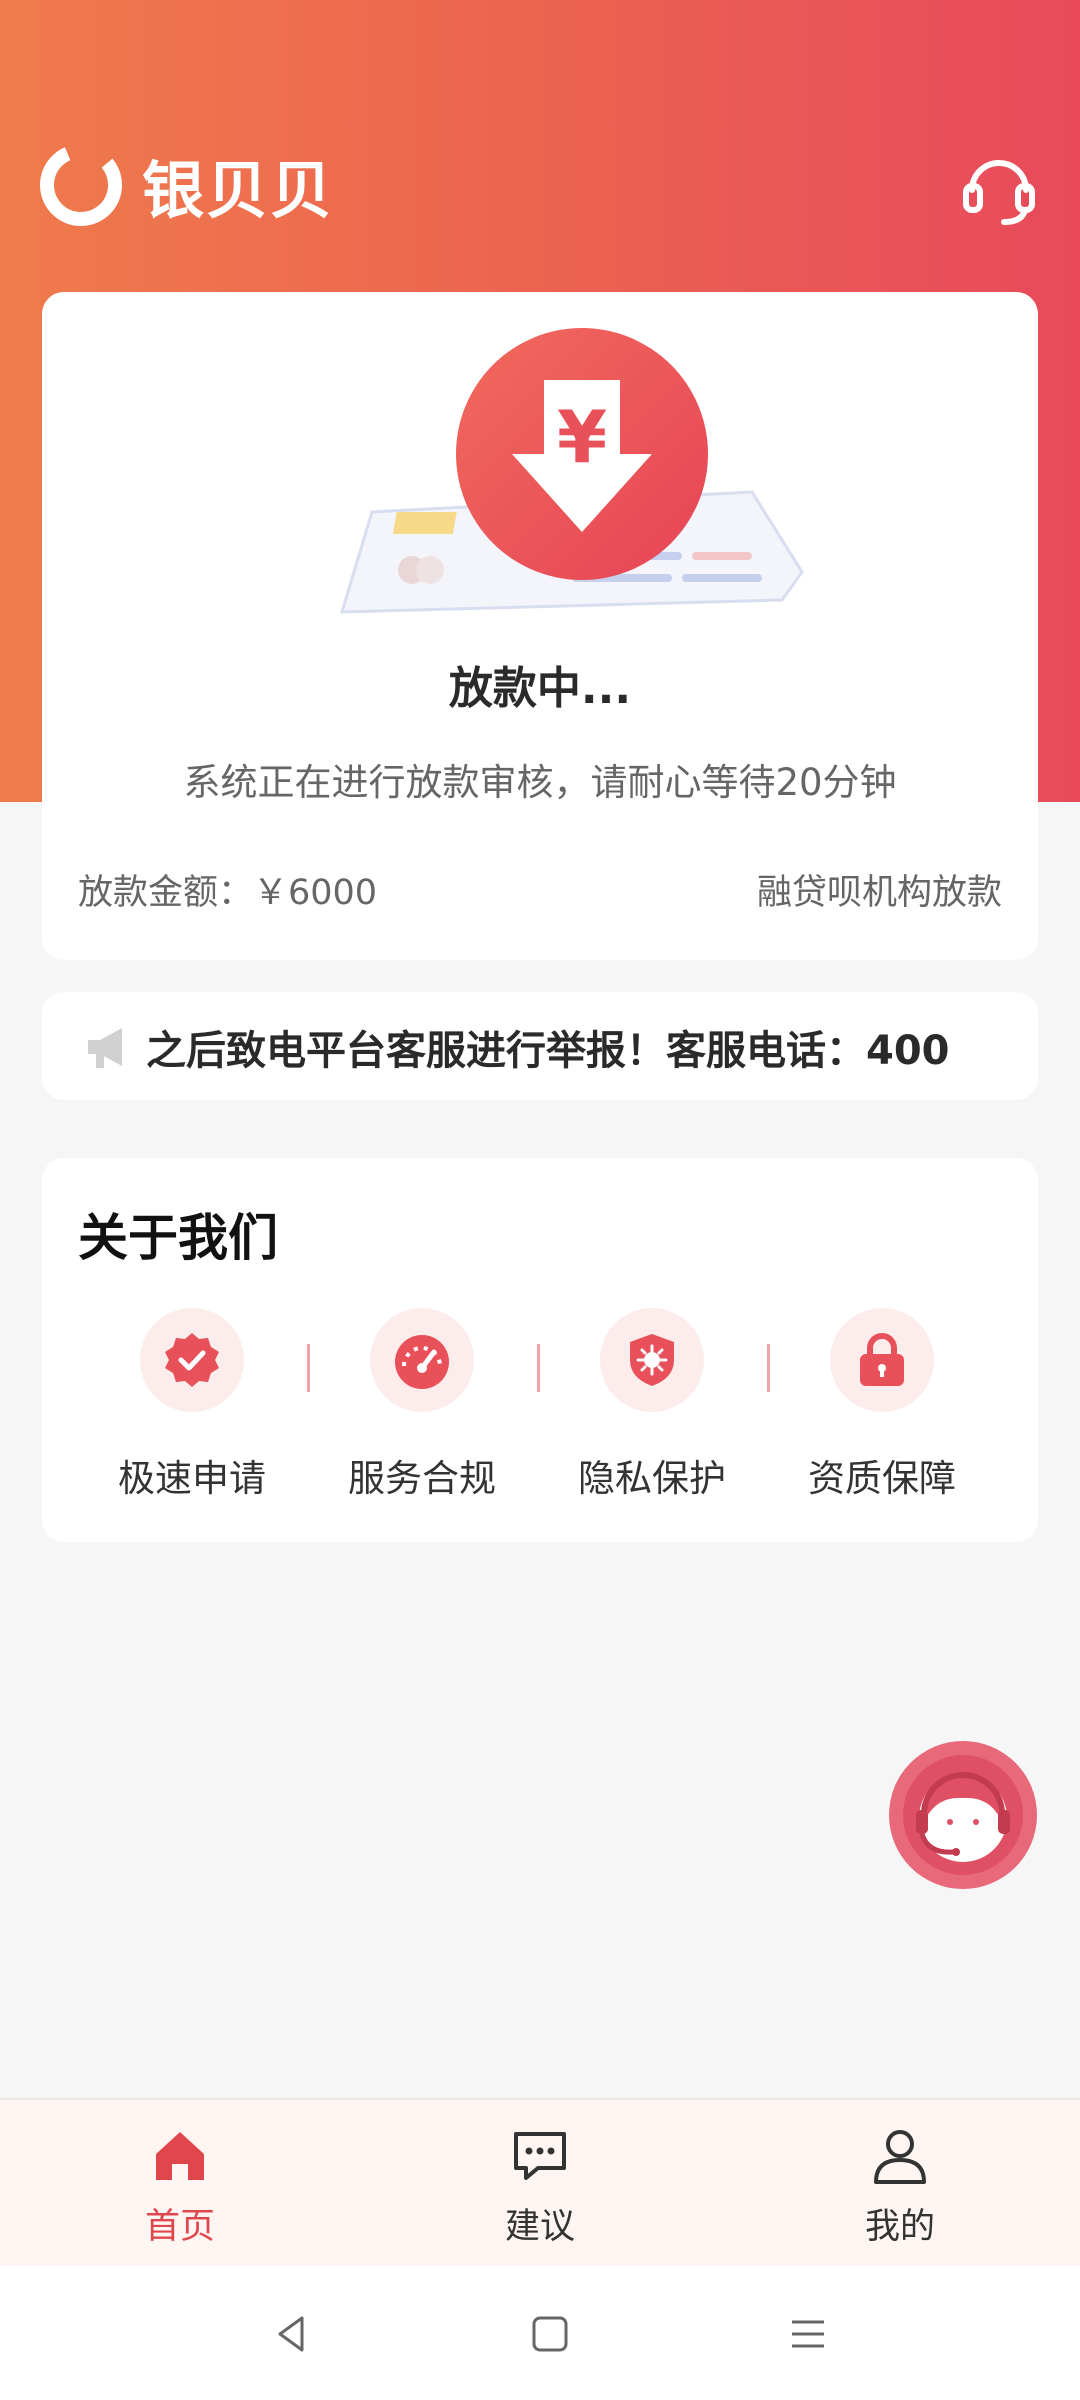 Image resolution: width=1080 pixels, height=2400 pixels. I want to click on tab-label: 建议, so click(539, 2227).